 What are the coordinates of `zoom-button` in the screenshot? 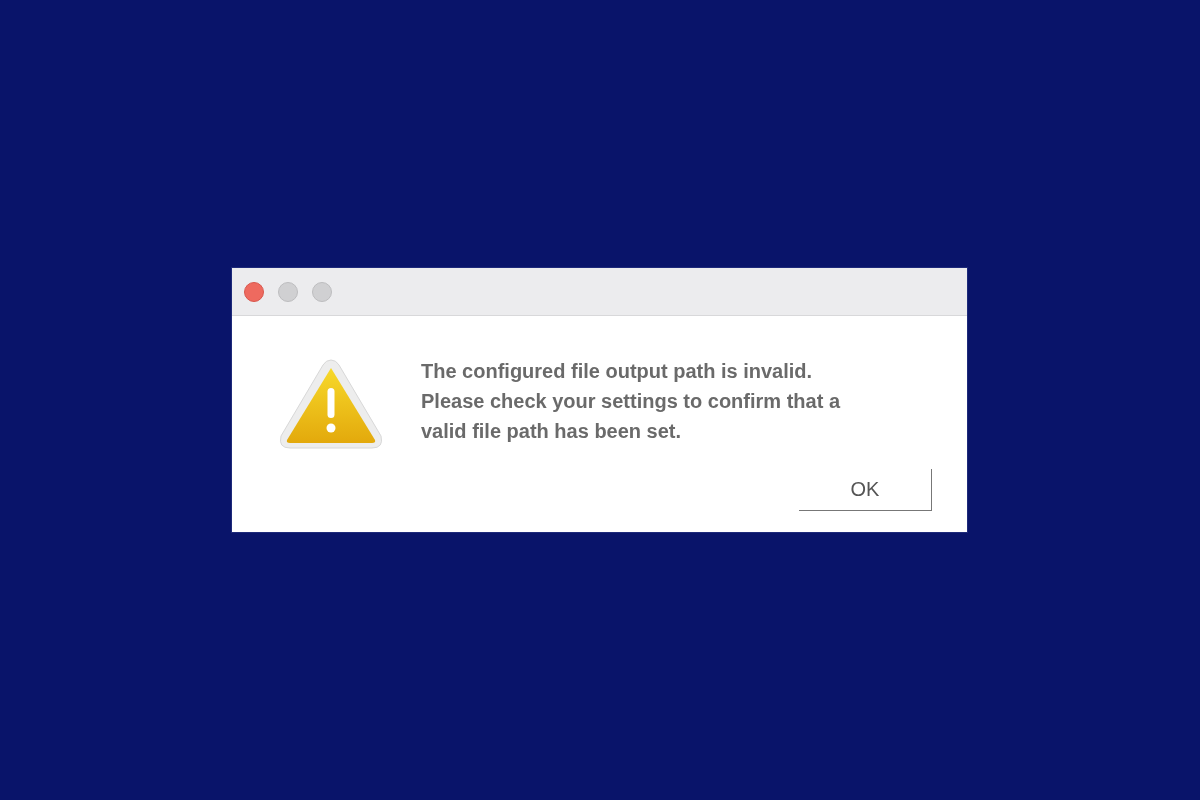 It's located at (322, 291).